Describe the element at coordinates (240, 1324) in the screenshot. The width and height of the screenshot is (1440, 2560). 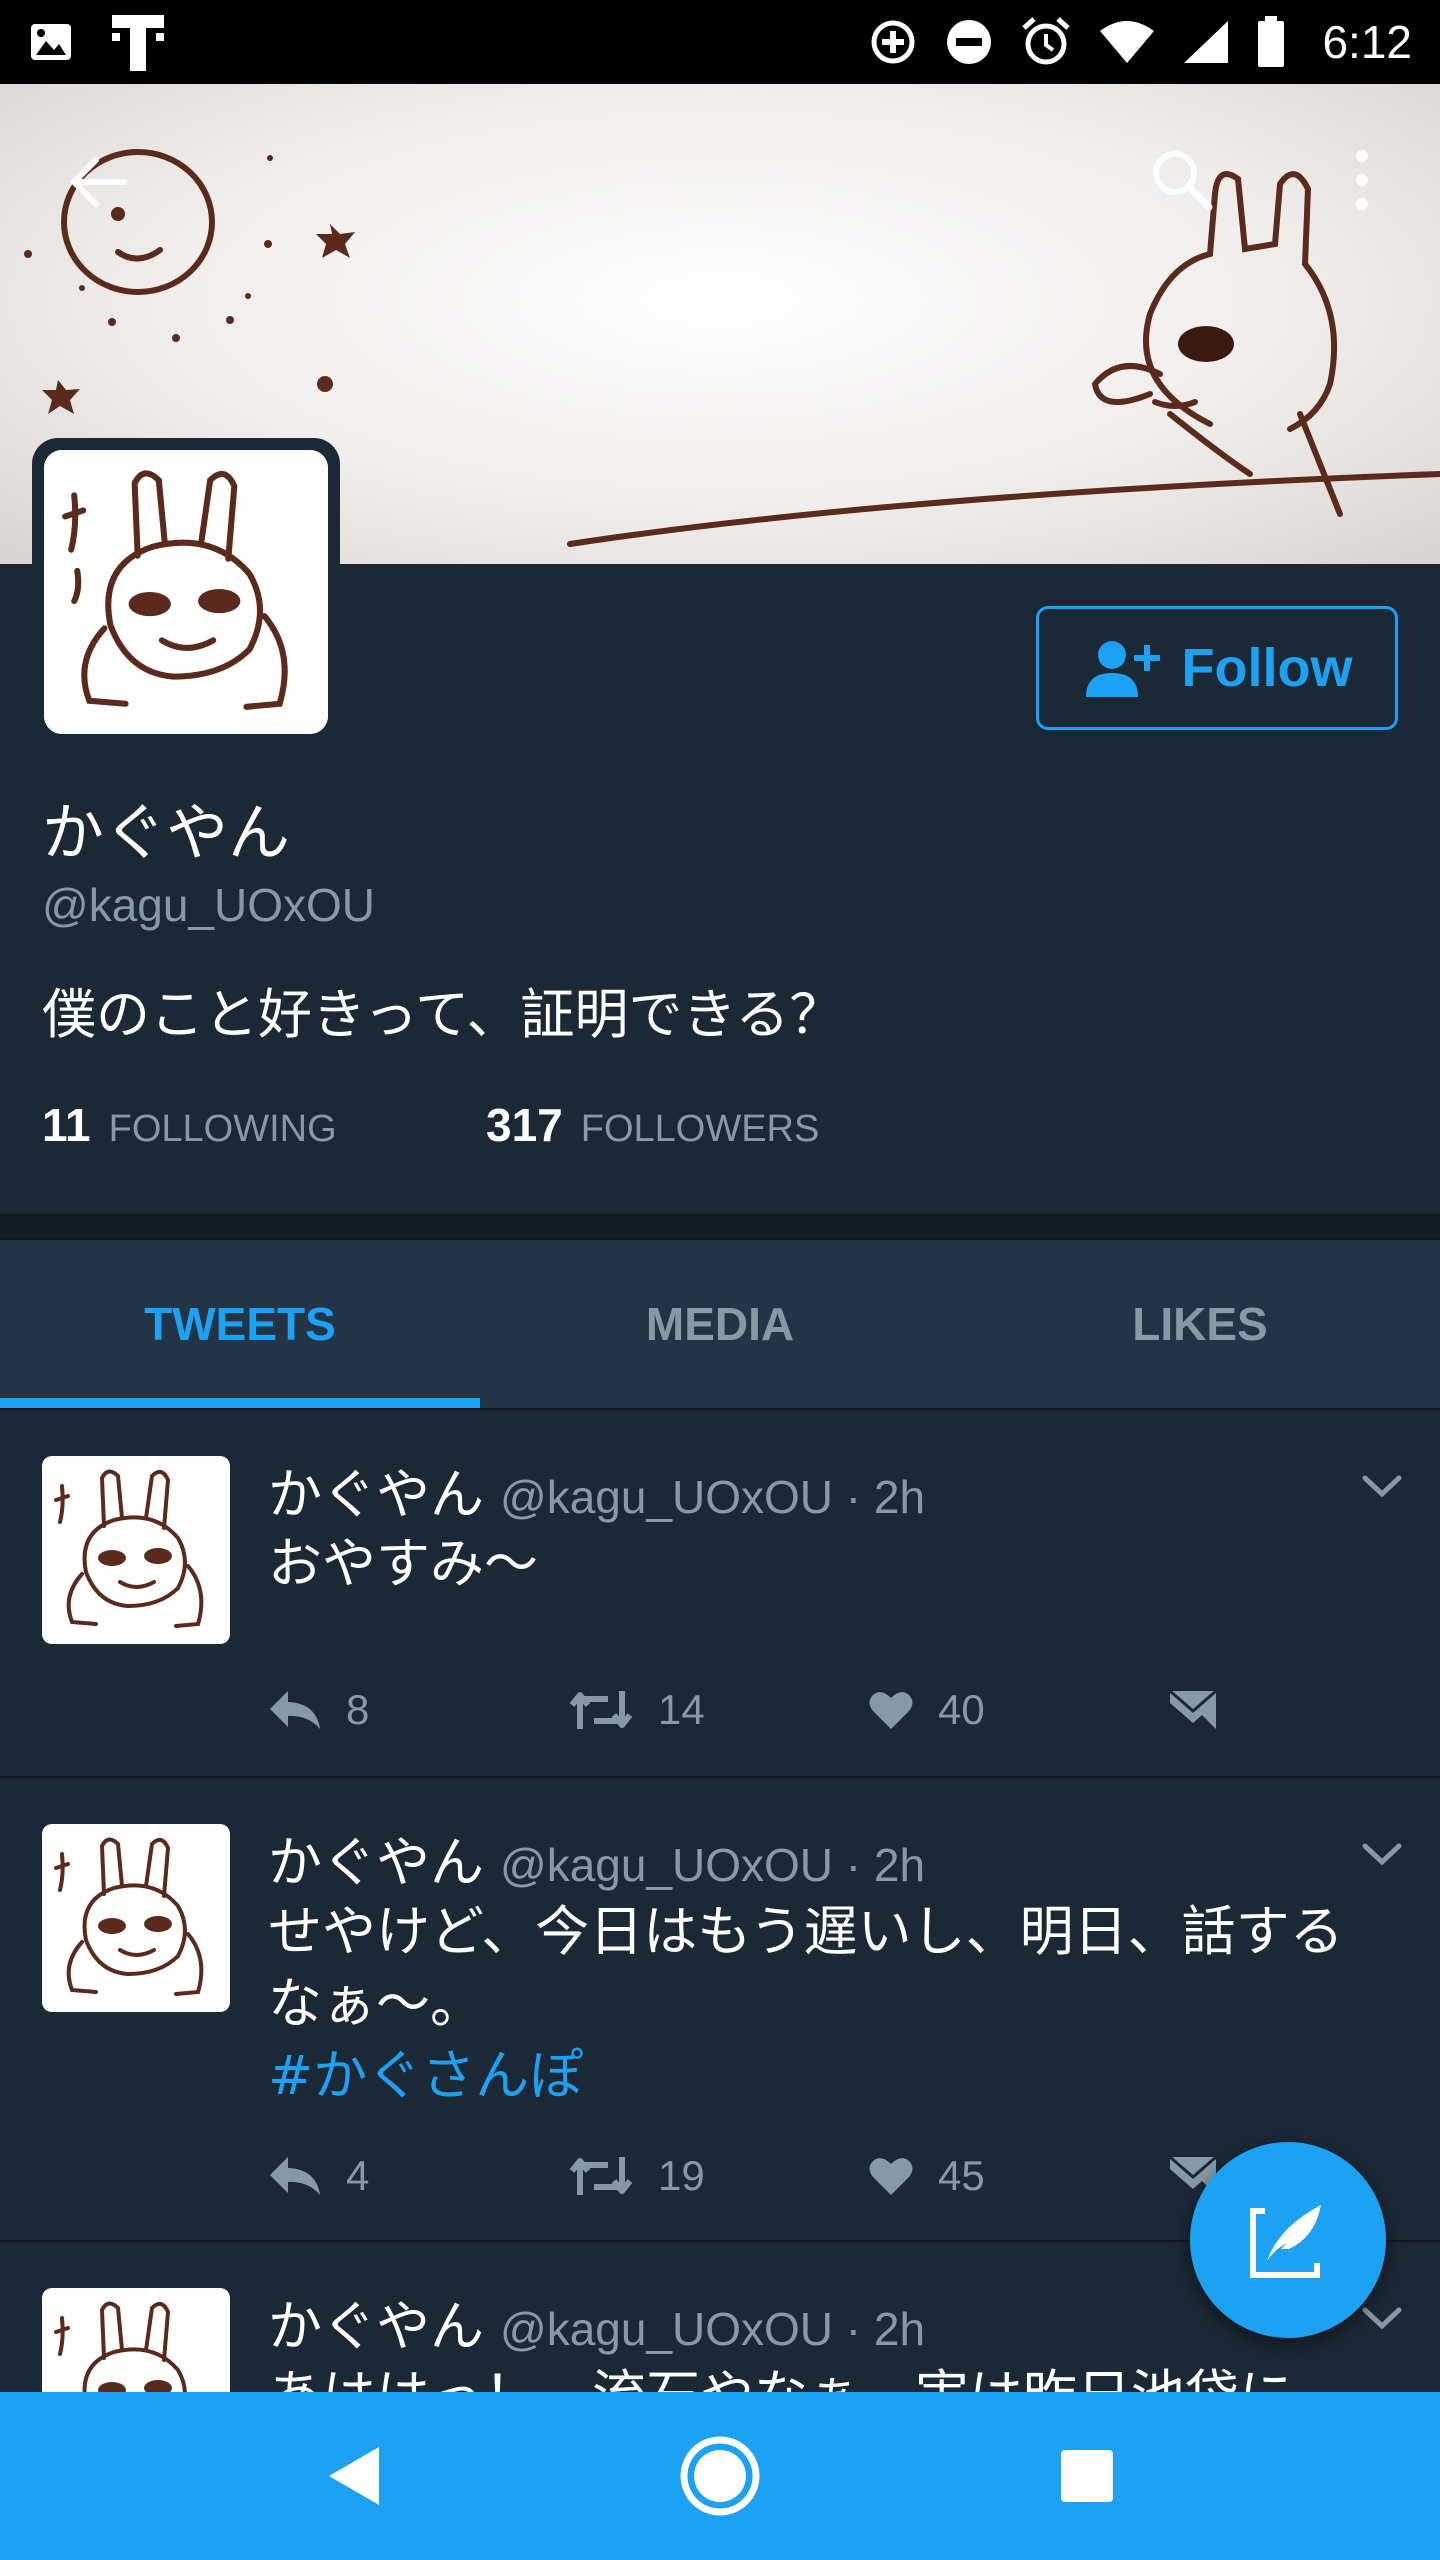
I see `tab-tweets: TWEETS` at that location.